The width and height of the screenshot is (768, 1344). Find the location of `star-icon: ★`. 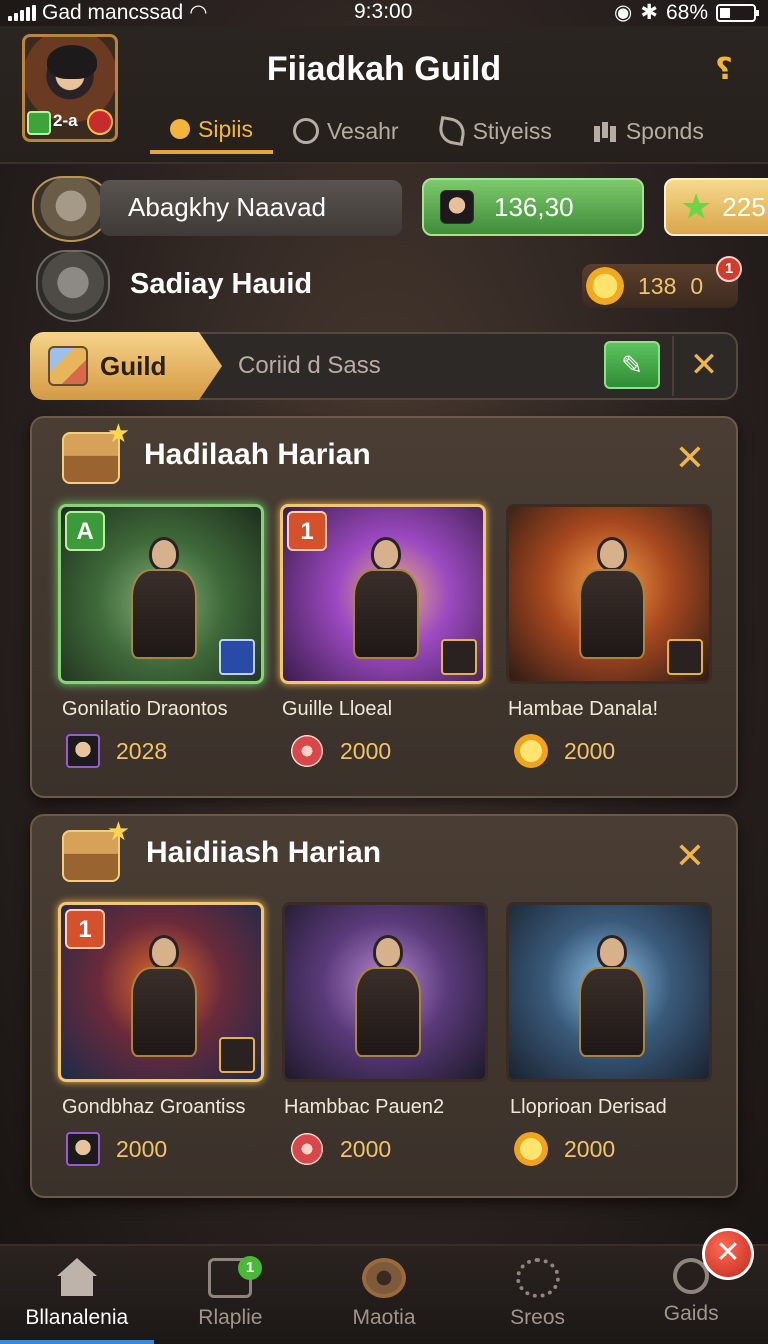

star-icon: ★ is located at coordinates (696, 206).